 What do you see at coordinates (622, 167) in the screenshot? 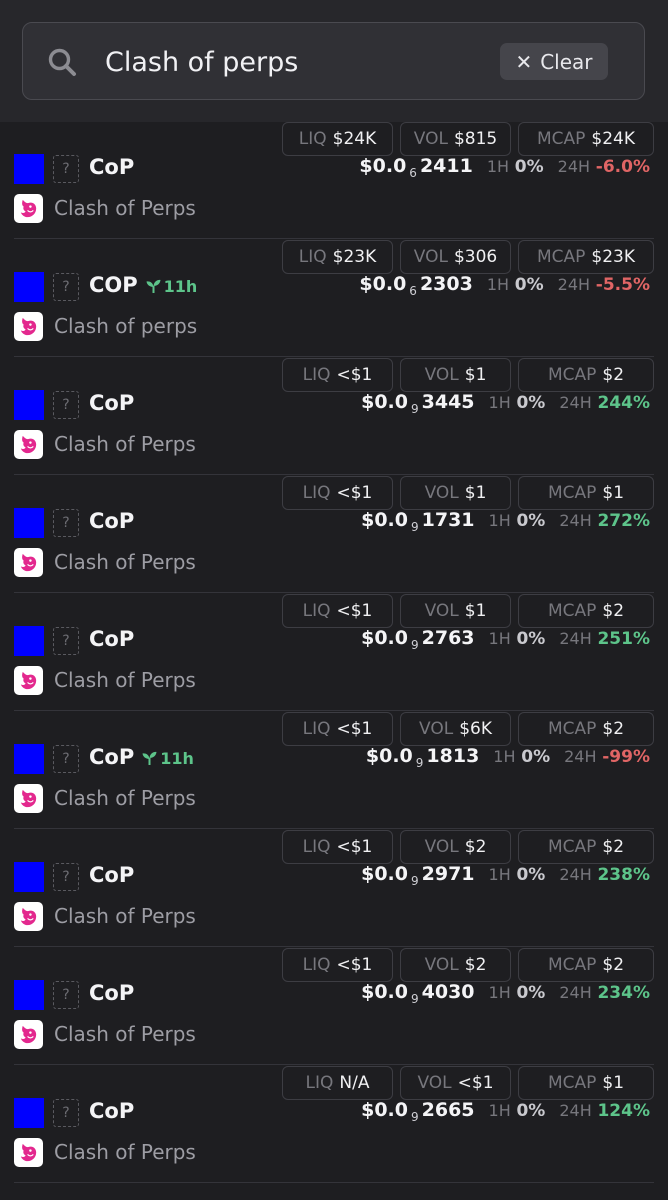
I see `change-24h: -6.0%` at bounding box center [622, 167].